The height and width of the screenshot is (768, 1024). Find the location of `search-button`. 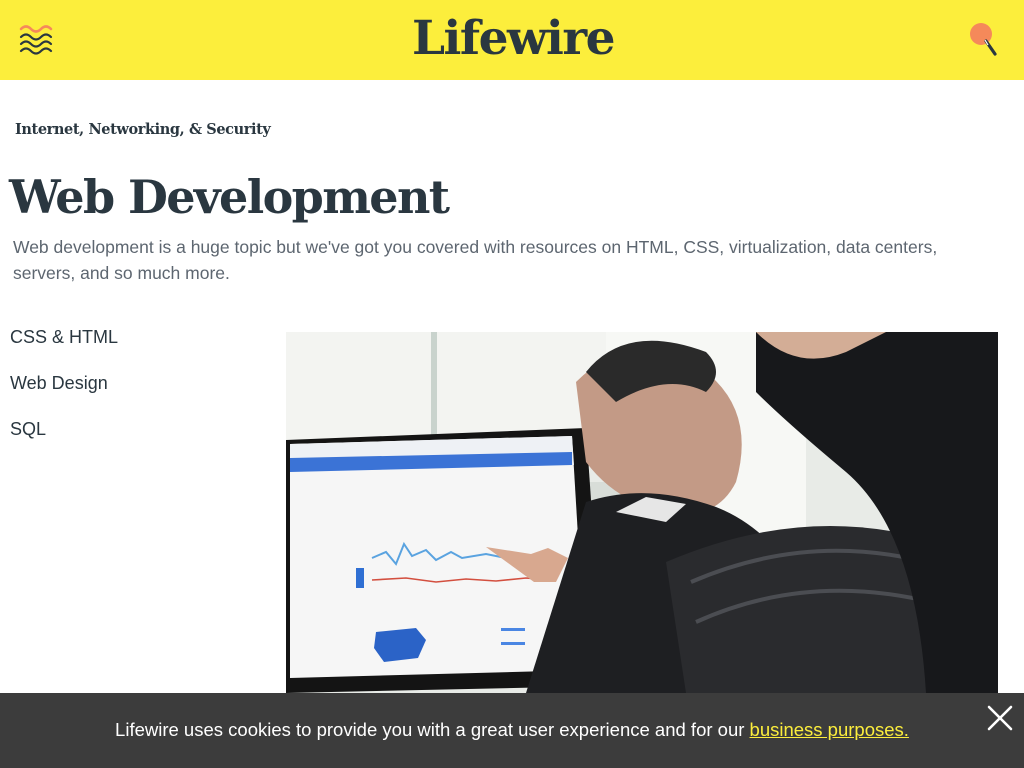

search-button is located at coordinates (982, 40).